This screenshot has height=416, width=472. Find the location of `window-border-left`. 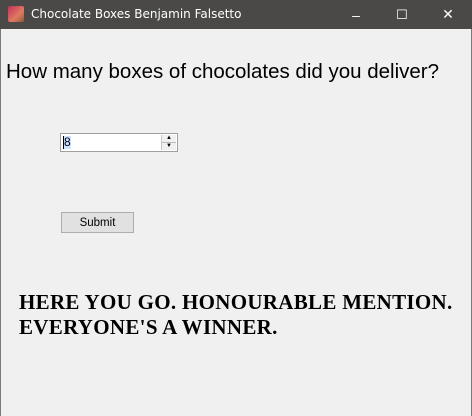

window-border-left is located at coordinates (0, 222).